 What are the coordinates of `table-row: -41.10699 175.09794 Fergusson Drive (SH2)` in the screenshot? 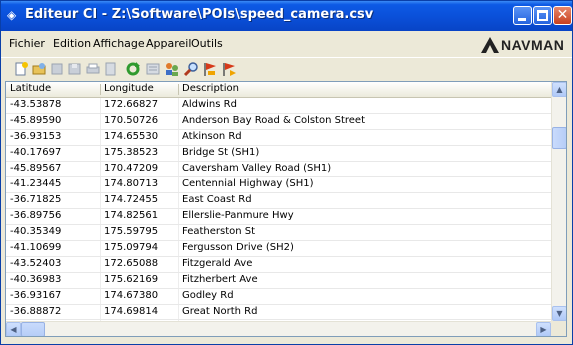 It's located at (278, 249).